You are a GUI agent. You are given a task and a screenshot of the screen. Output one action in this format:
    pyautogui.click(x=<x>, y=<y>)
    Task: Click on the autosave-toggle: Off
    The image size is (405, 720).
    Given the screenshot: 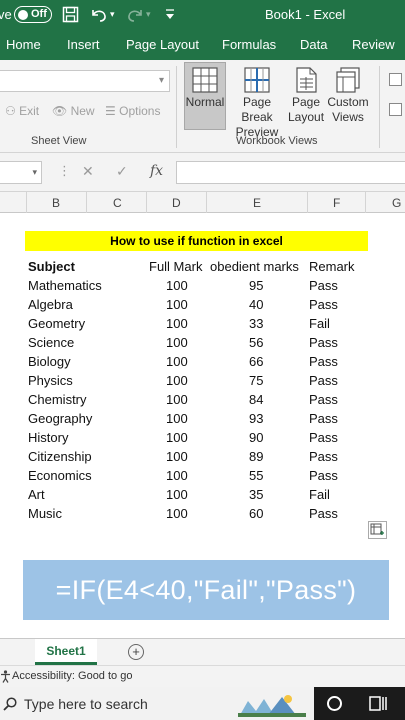 What is the action you would take?
    pyautogui.click(x=33, y=14)
    